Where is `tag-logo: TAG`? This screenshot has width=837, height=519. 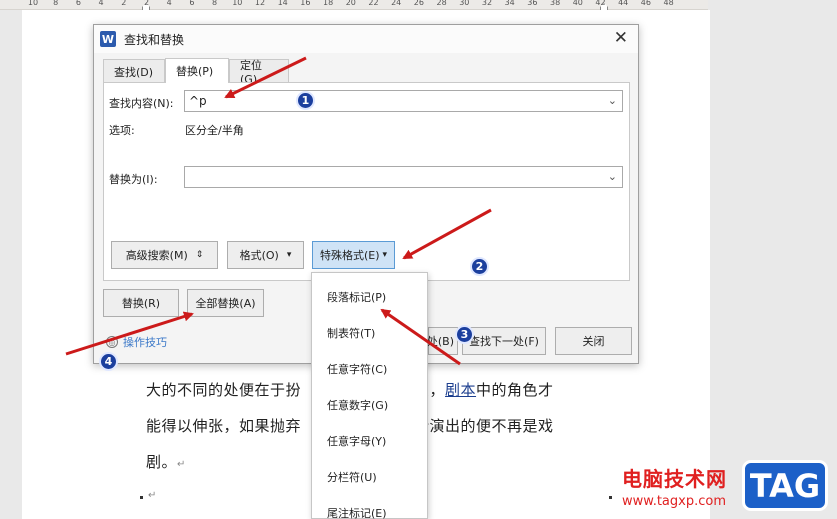 tag-logo: TAG is located at coordinates (785, 485).